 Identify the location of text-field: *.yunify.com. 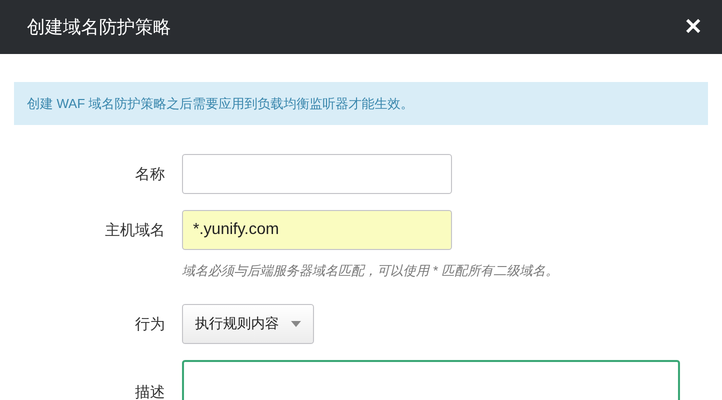
(317, 230).